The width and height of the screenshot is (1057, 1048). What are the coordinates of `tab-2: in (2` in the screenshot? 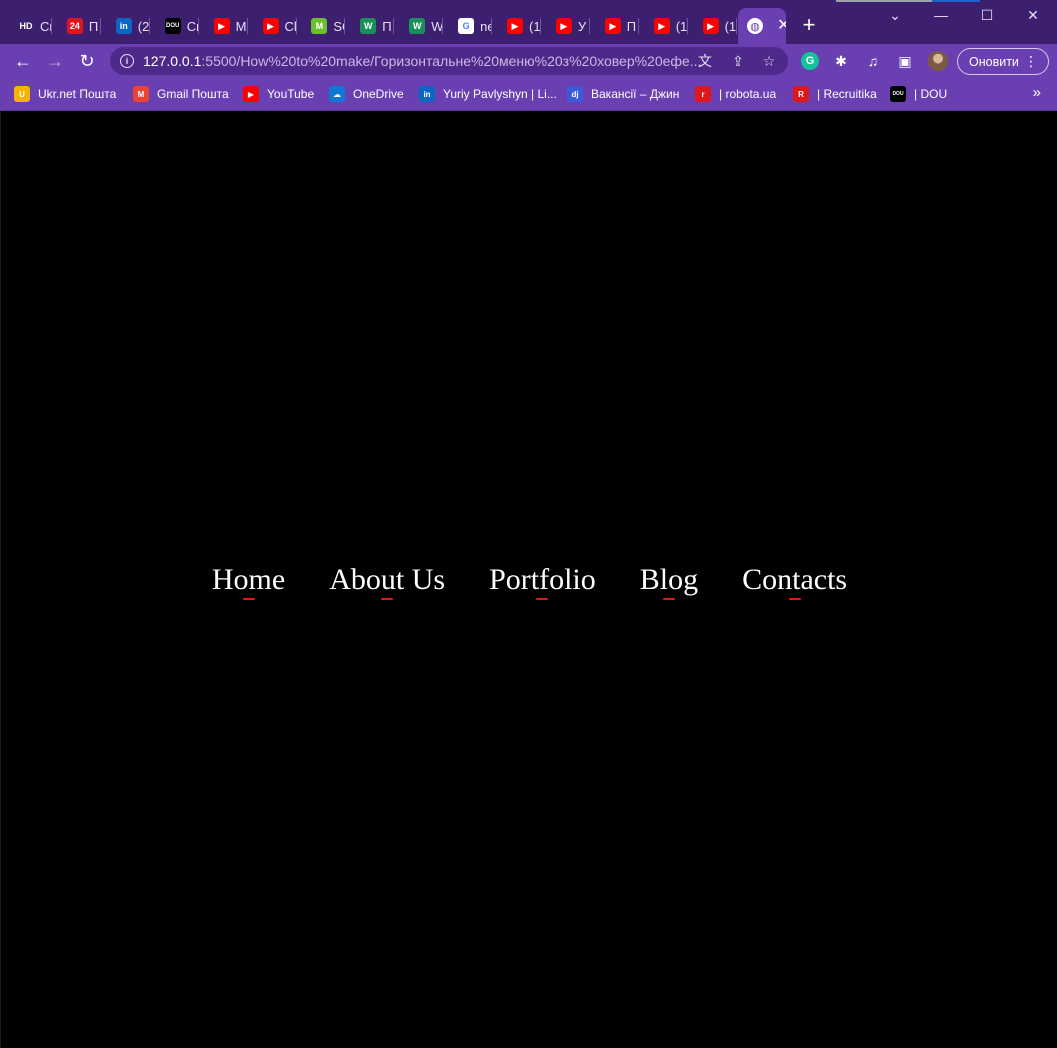 It's located at (126, 26).